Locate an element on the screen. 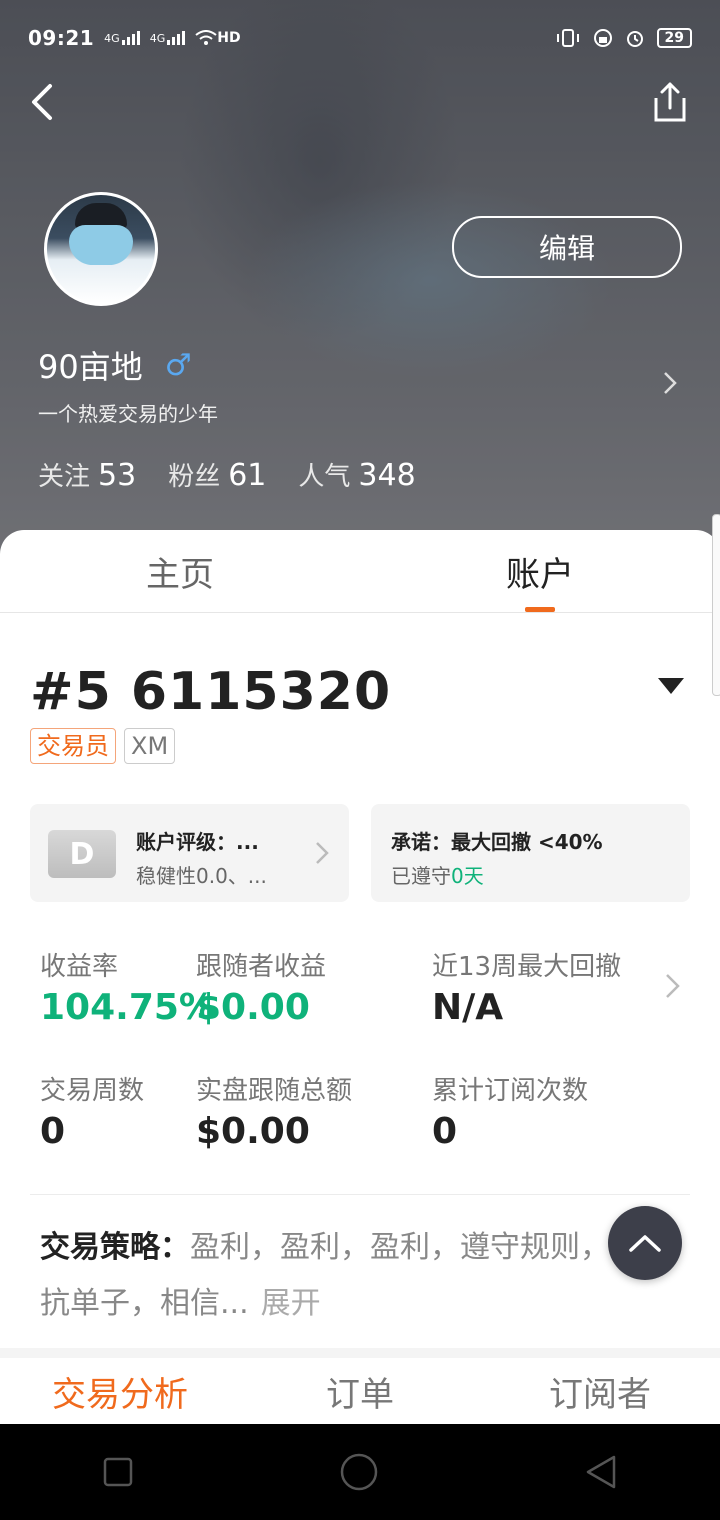 This screenshot has height=1520, width=720. trader-tag: 交易员 is located at coordinates (73, 746).